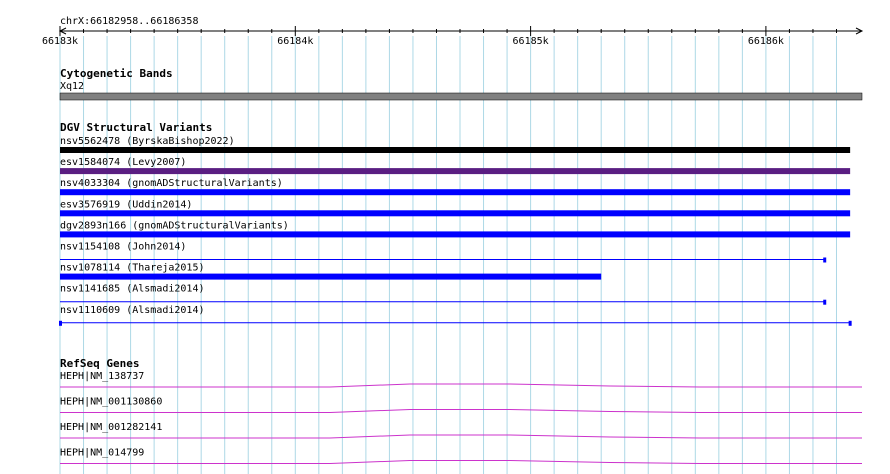 The height and width of the screenshot is (474, 890). What do you see at coordinates (461, 430) in the screenshot?
I see `refseq-transcript: HEPH|NM_001282141` at bounding box center [461, 430].